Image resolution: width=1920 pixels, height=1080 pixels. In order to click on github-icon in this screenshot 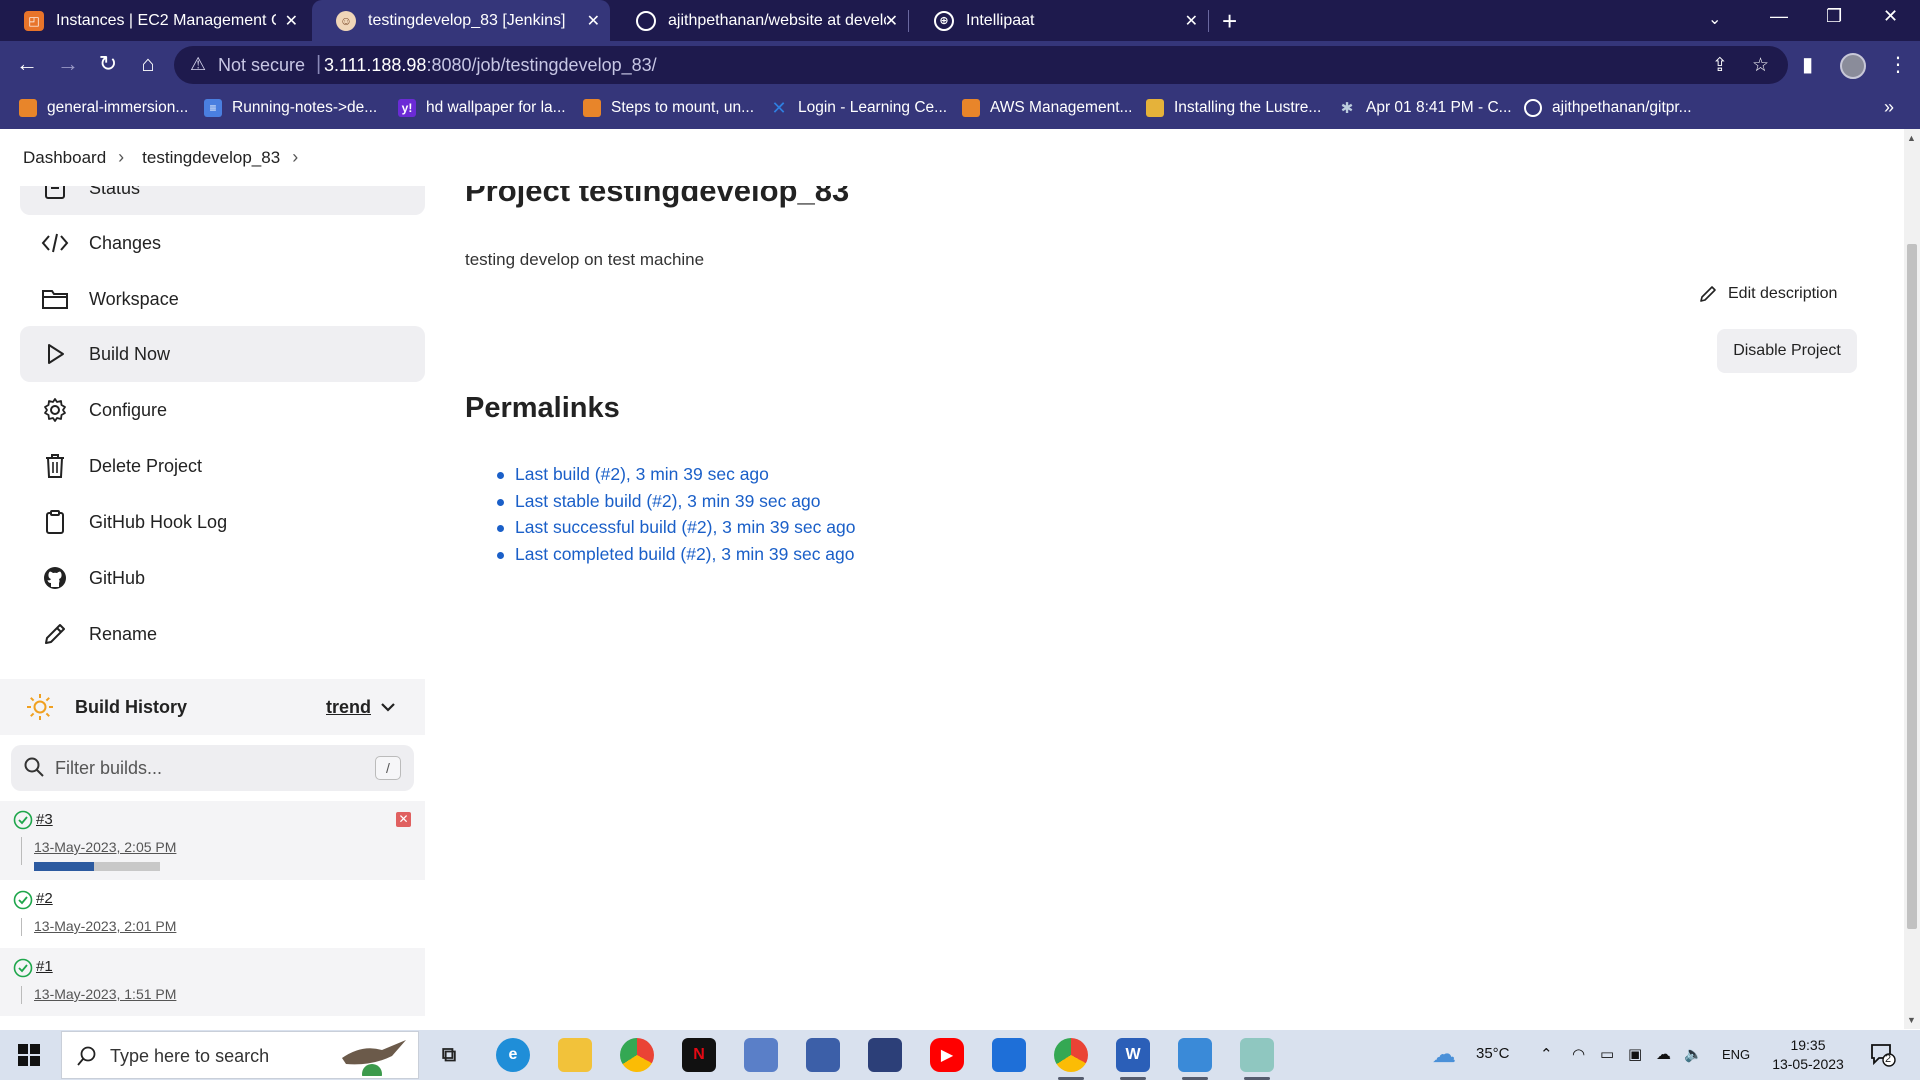, I will do `click(55, 578)`.